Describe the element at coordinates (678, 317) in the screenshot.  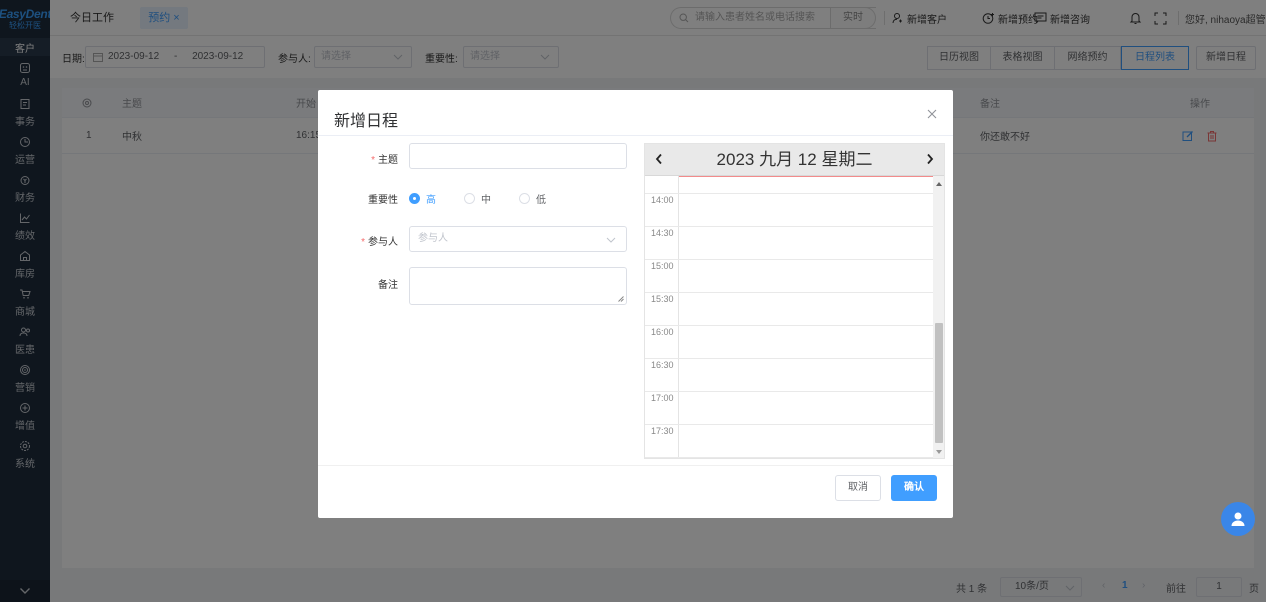
I see `time-gutter-line` at that location.